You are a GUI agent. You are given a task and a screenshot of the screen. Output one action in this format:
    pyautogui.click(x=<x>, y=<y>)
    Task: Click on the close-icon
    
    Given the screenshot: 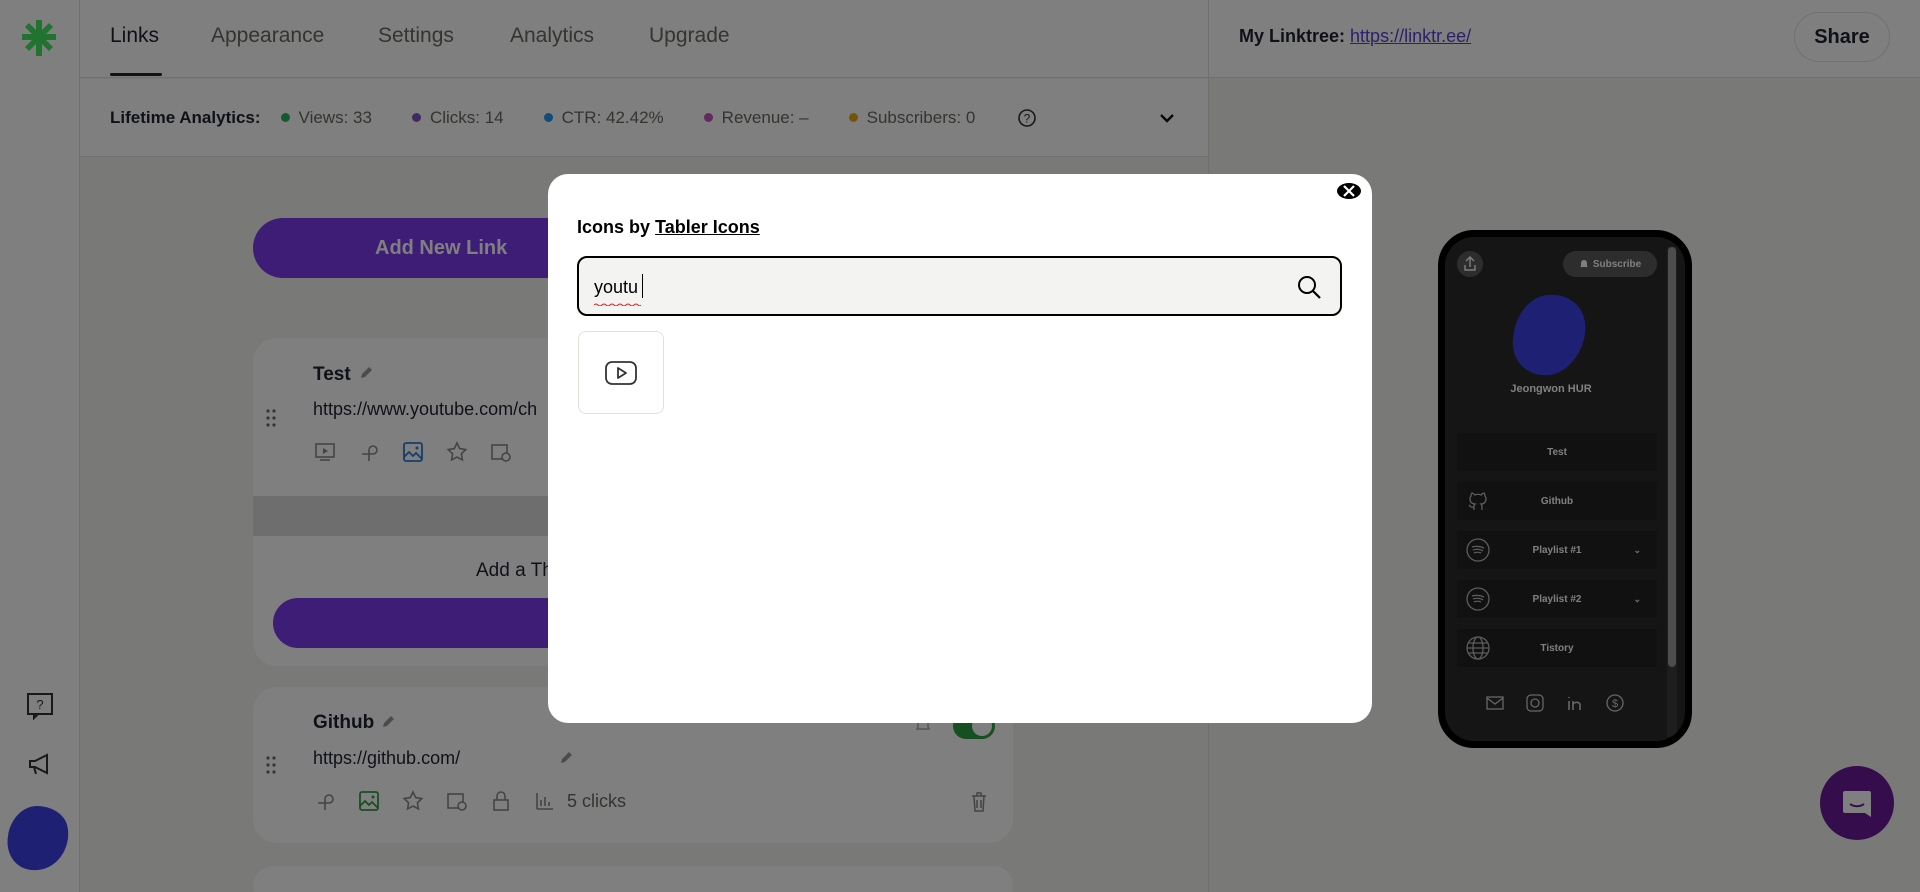 What is the action you would take?
    pyautogui.click(x=1349, y=191)
    